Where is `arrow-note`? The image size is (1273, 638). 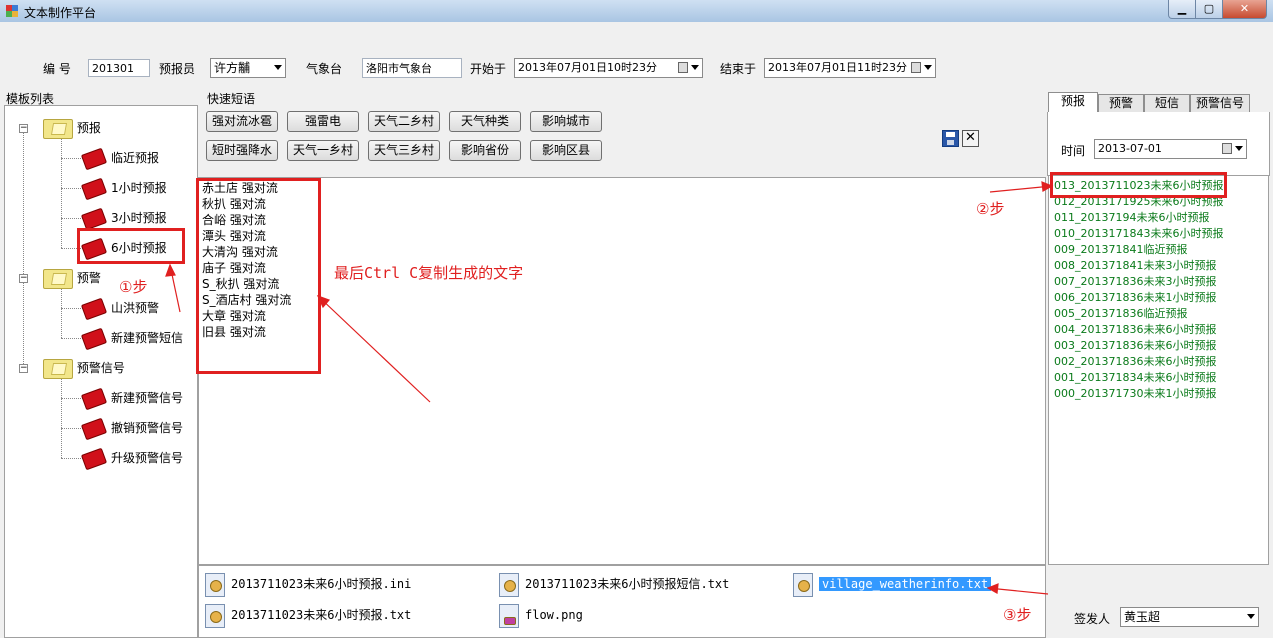 arrow-note is located at coordinates (374, 349).